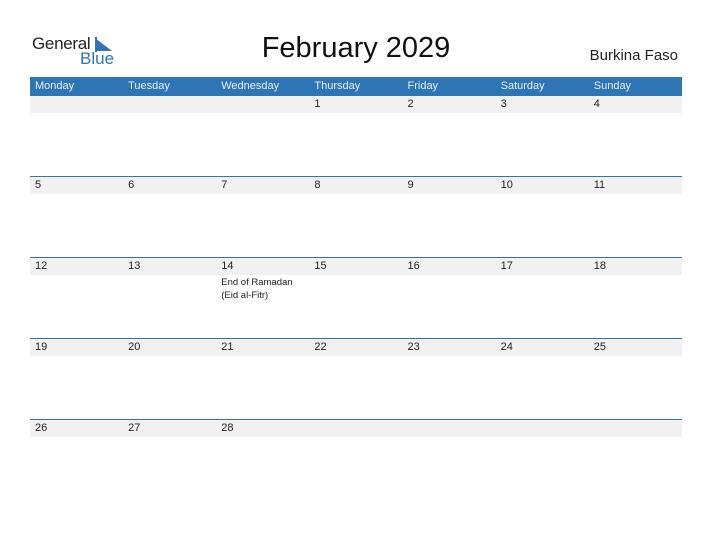  What do you see at coordinates (169, 185) in the screenshot?
I see `day-cell: 6` at bounding box center [169, 185].